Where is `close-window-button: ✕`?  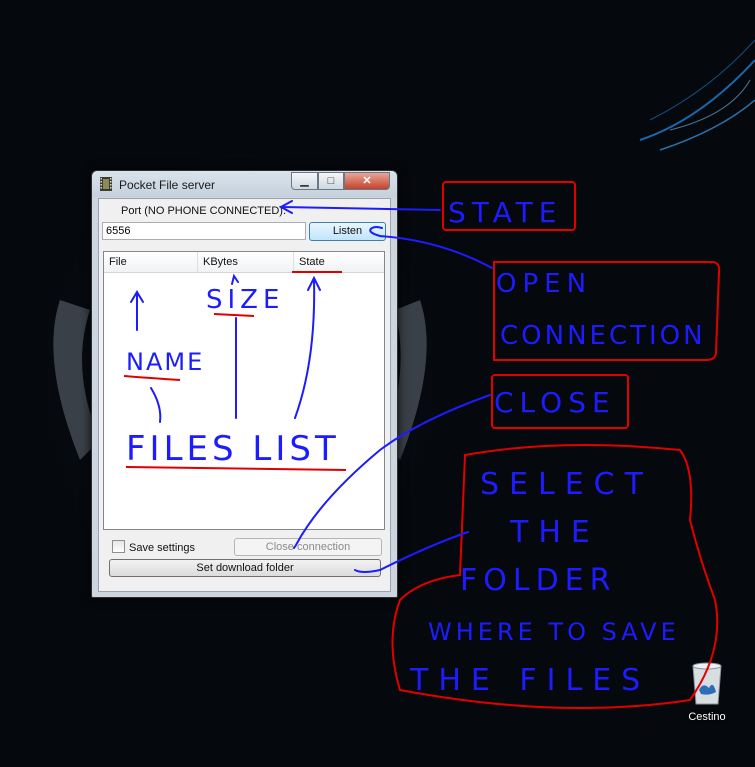 close-window-button: ✕ is located at coordinates (367, 181).